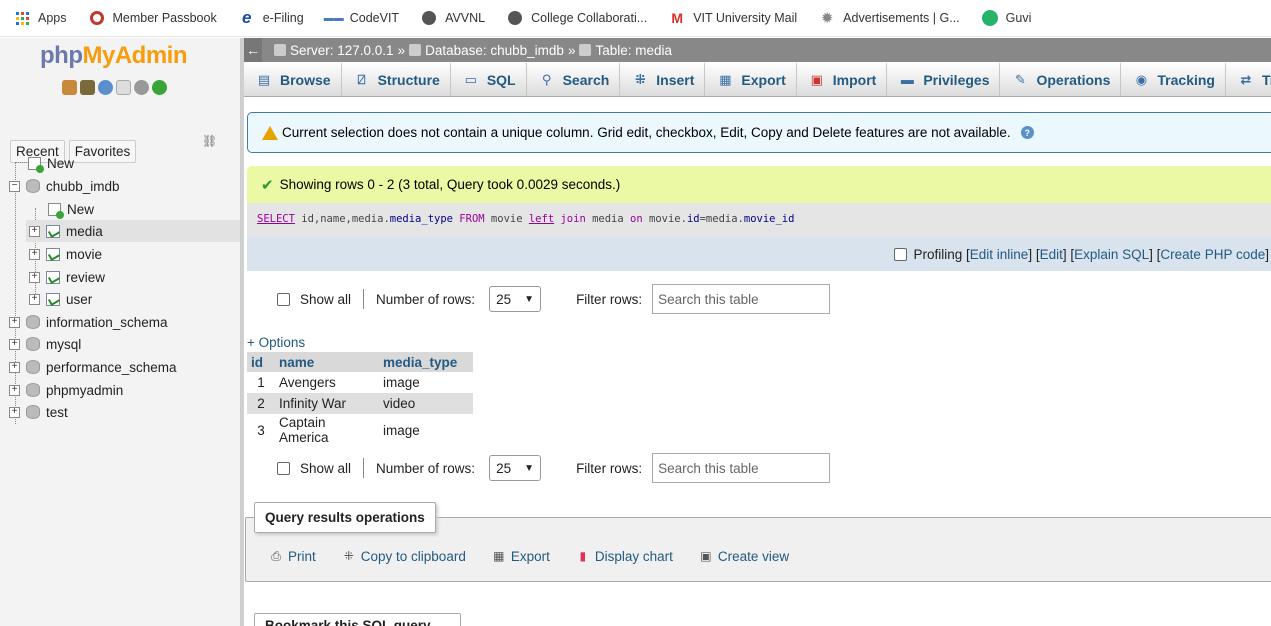  I want to click on navigation-resizer, so click(242, 332).